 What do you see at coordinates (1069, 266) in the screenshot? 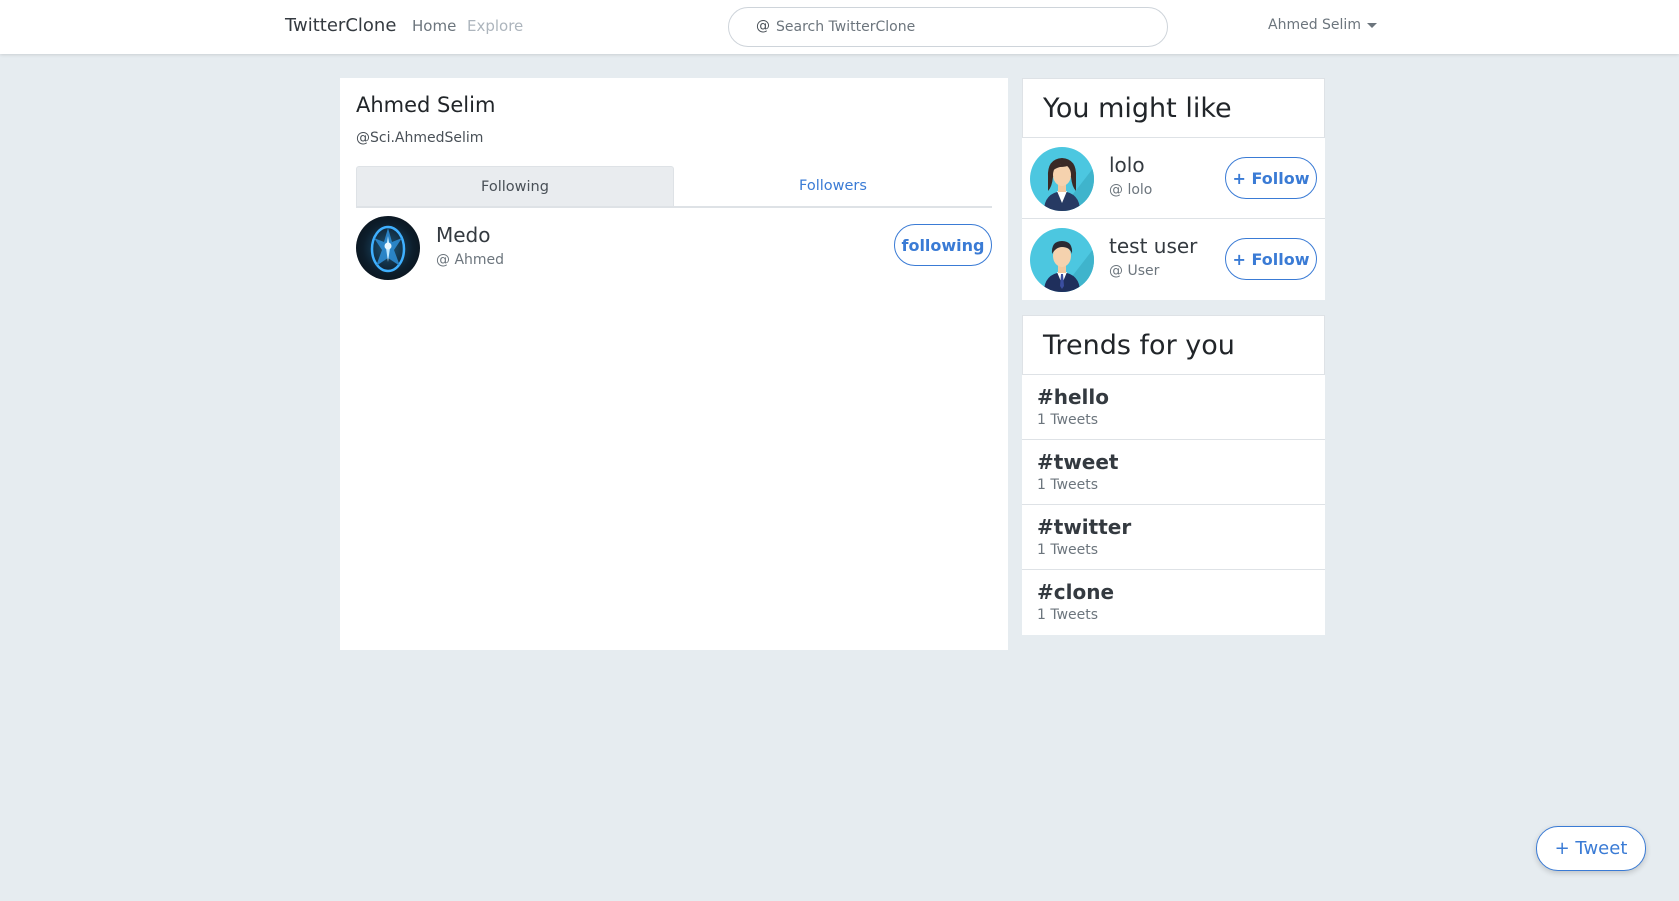
I see `man-avatar-icon` at bounding box center [1069, 266].